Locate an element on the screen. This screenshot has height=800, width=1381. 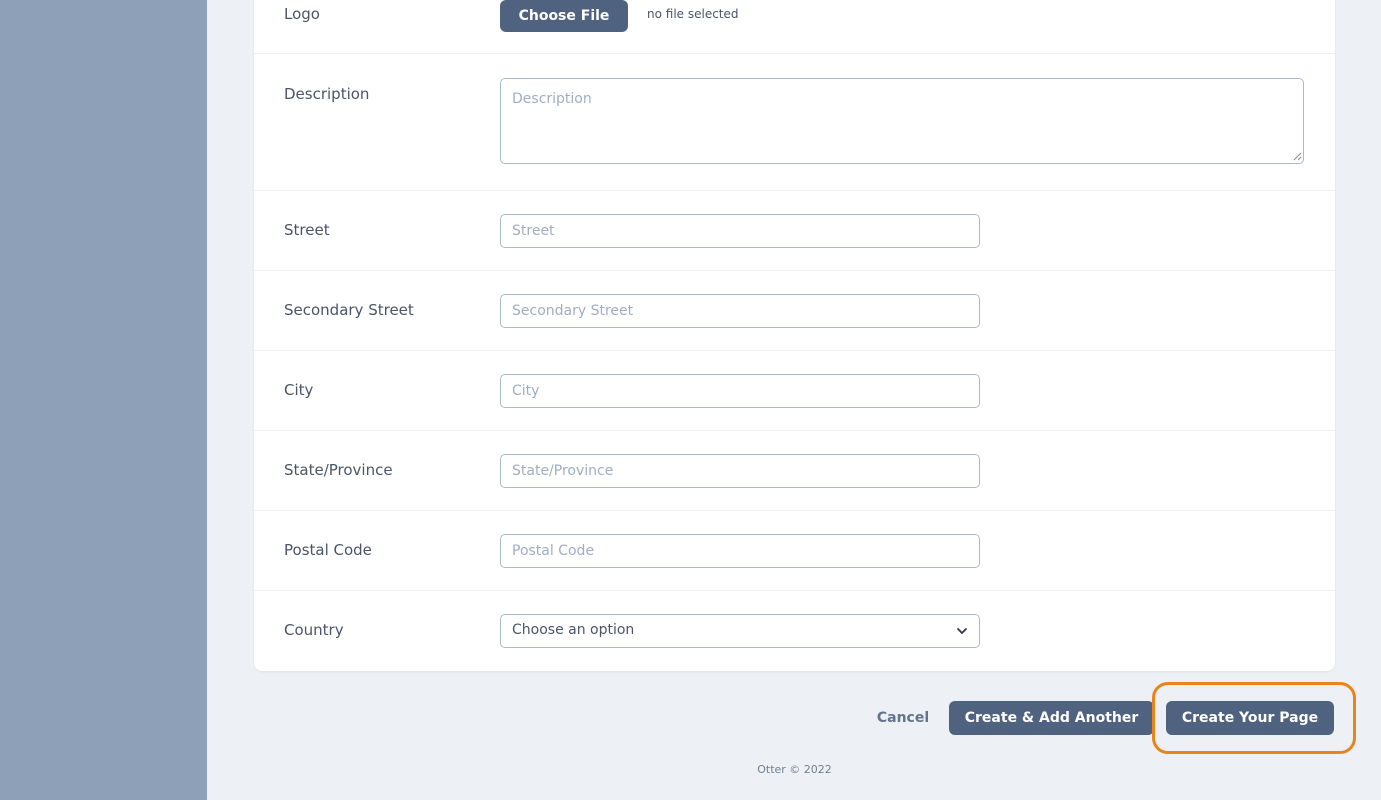
logo-label: Logo is located at coordinates (302, 14).